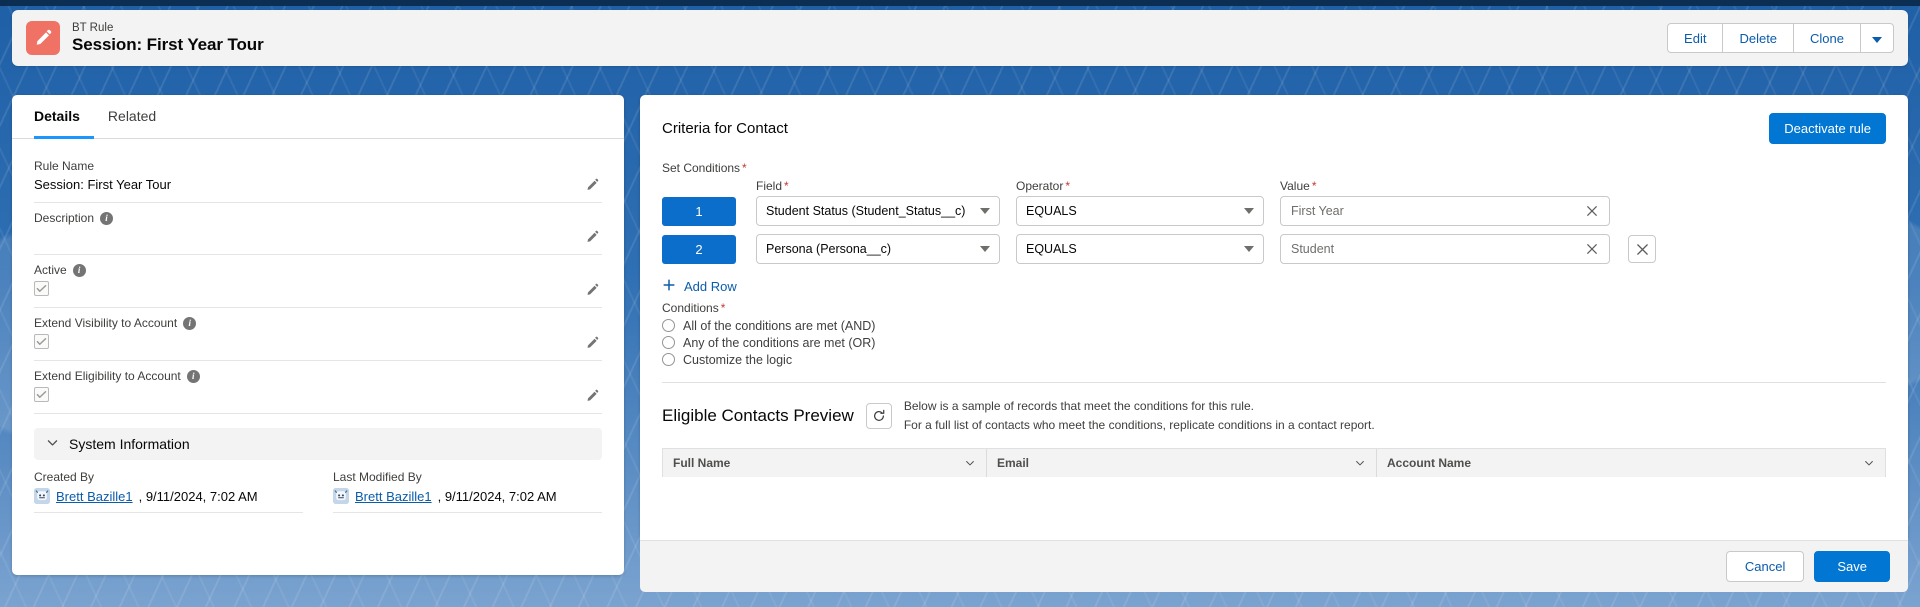  What do you see at coordinates (1274, 119) in the screenshot?
I see `criteria-header: Criteria for Contact Deactivate rule` at bounding box center [1274, 119].